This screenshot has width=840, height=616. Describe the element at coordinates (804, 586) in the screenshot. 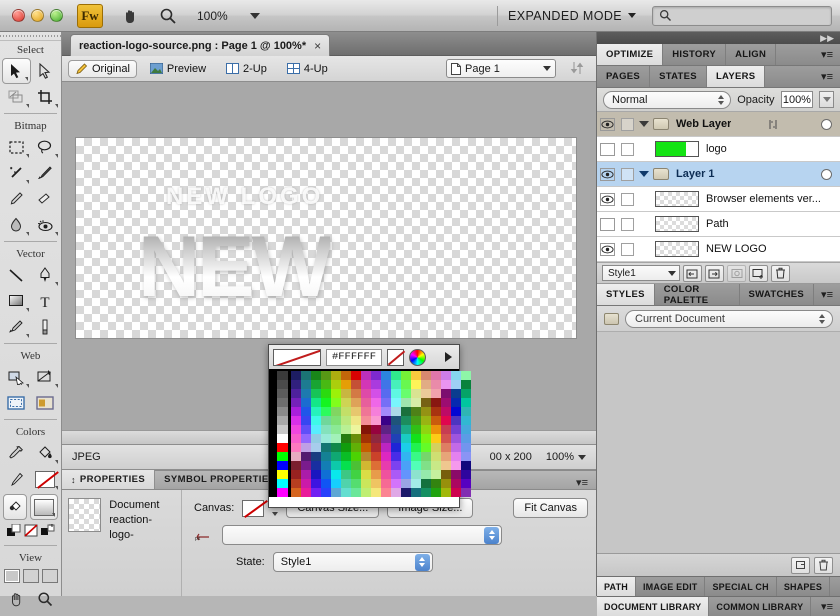

I see `tab-shapes: SHAPES` at that location.